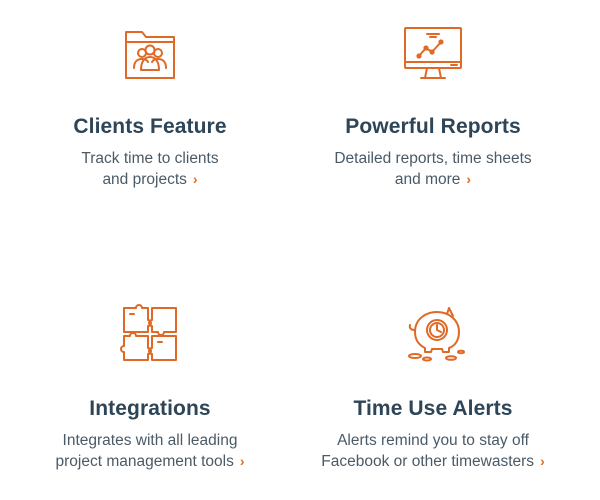 The width and height of the screenshot is (600, 500). Describe the element at coordinates (150, 158) in the screenshot. I see `description-line: Track time to clients` at that location.